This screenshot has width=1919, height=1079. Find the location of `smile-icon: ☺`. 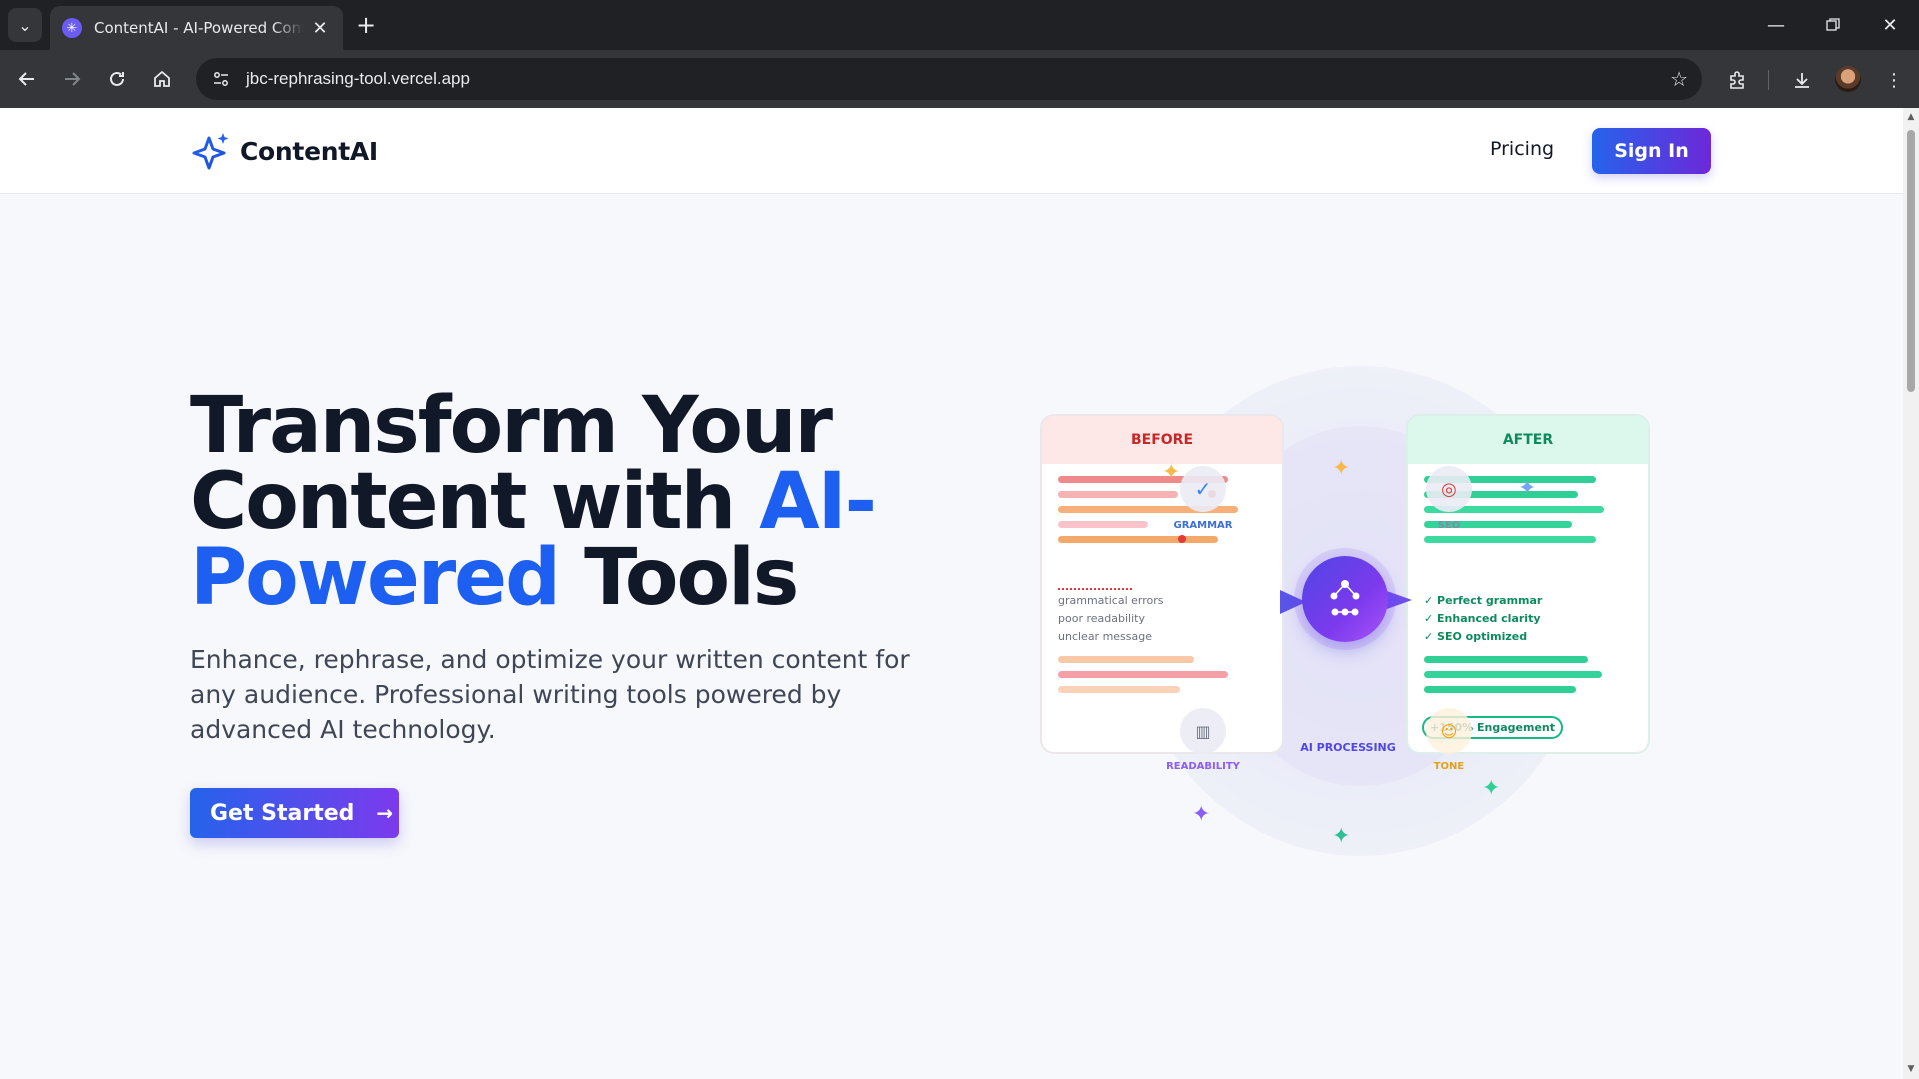

smile-icon: ☺ is located at coordinates (1449, 731).